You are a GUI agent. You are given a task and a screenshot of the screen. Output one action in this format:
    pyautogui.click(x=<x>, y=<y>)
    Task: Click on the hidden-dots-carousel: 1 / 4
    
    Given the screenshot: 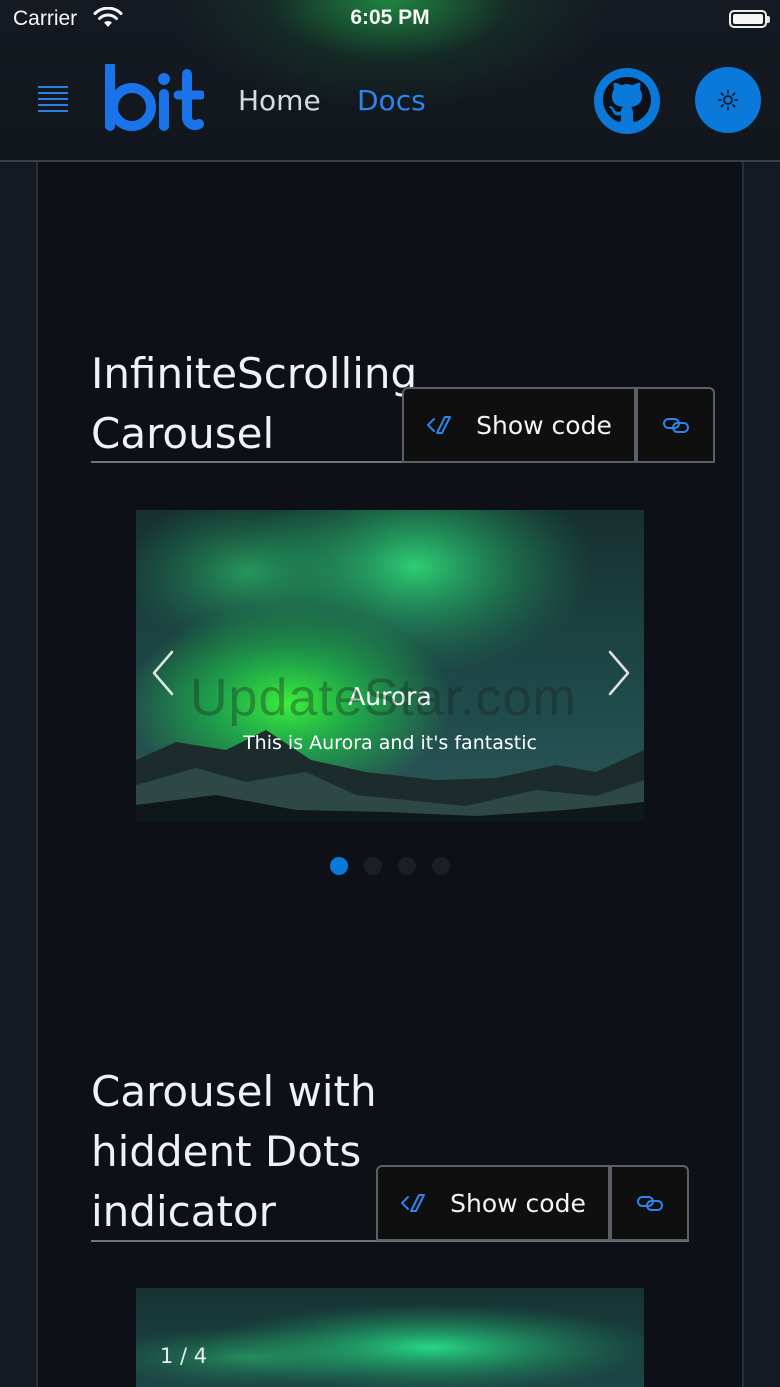 What is the action you would take?
    pyautogui.click(x=390, y=1337)
    